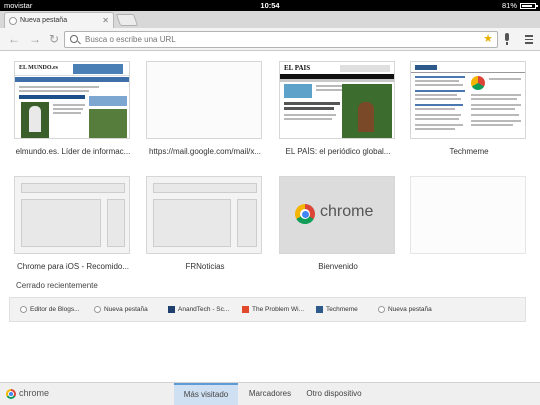  What do you see at coordinates (38, 68) in the screenshot?
I see `site-logo-text: EL MUNDO.es` at bounding box center [38, 68].